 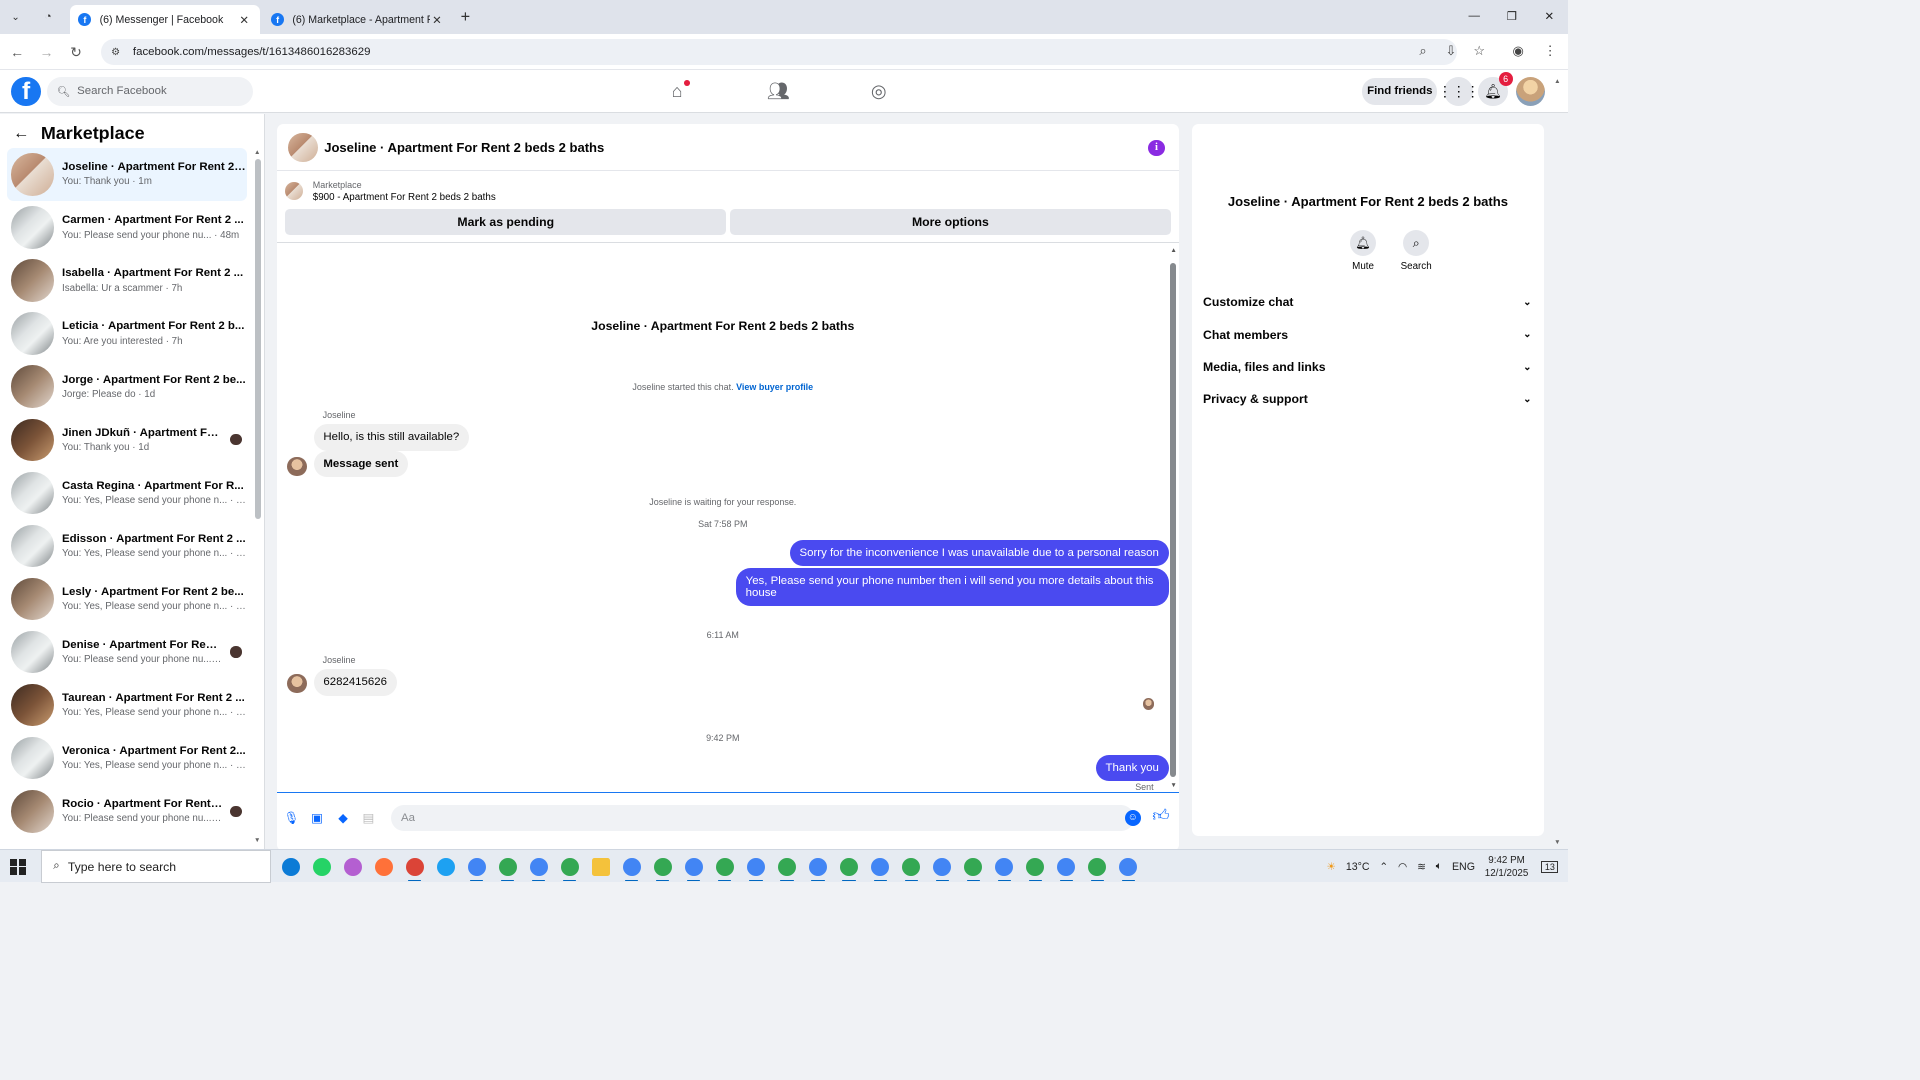 What do you see at coordinates (291, 866) in the screenshot?
I see `edge-icon` at bounding box center [291, 866].